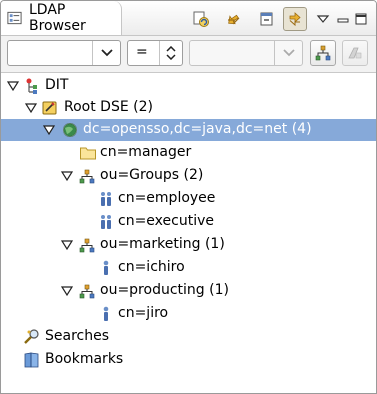  I want to click on tree-item-label: ou=Groups (2), so click(152, 175).